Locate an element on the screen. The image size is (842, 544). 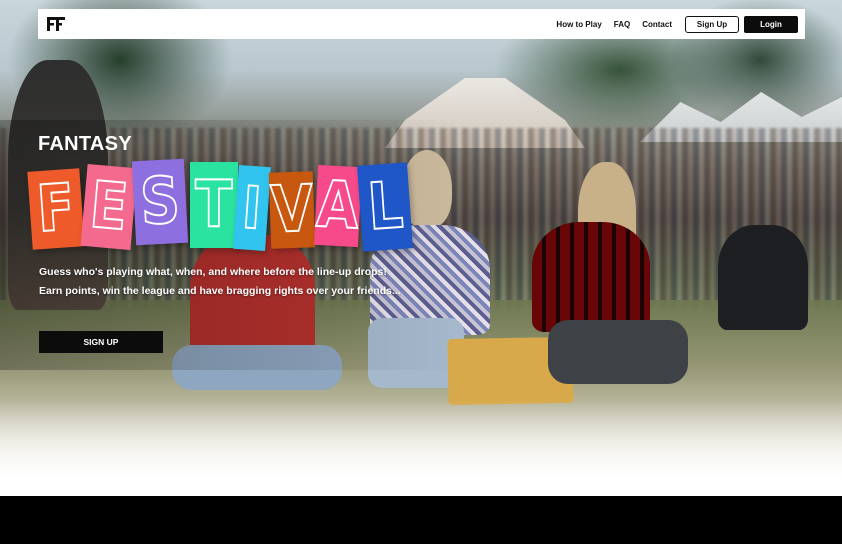
title-flag-s-2: S is located at coordinates (160, 202).